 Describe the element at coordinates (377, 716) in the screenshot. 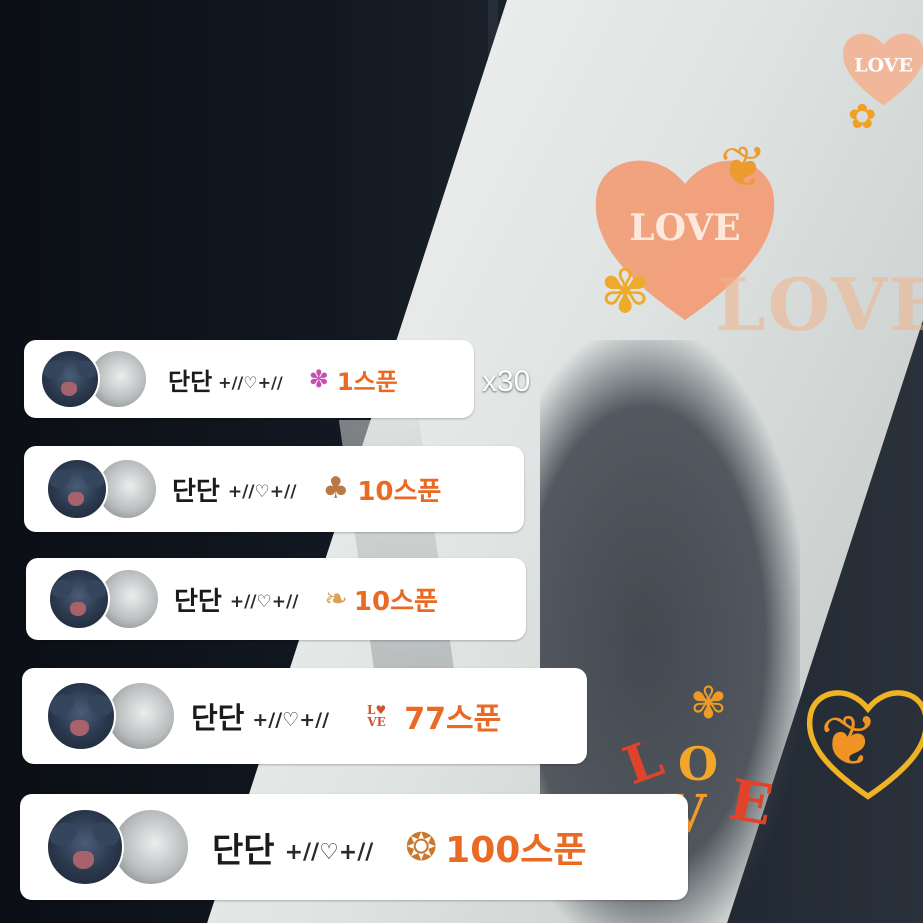

I see `love-letters-icon: L♥ VE` at that location.